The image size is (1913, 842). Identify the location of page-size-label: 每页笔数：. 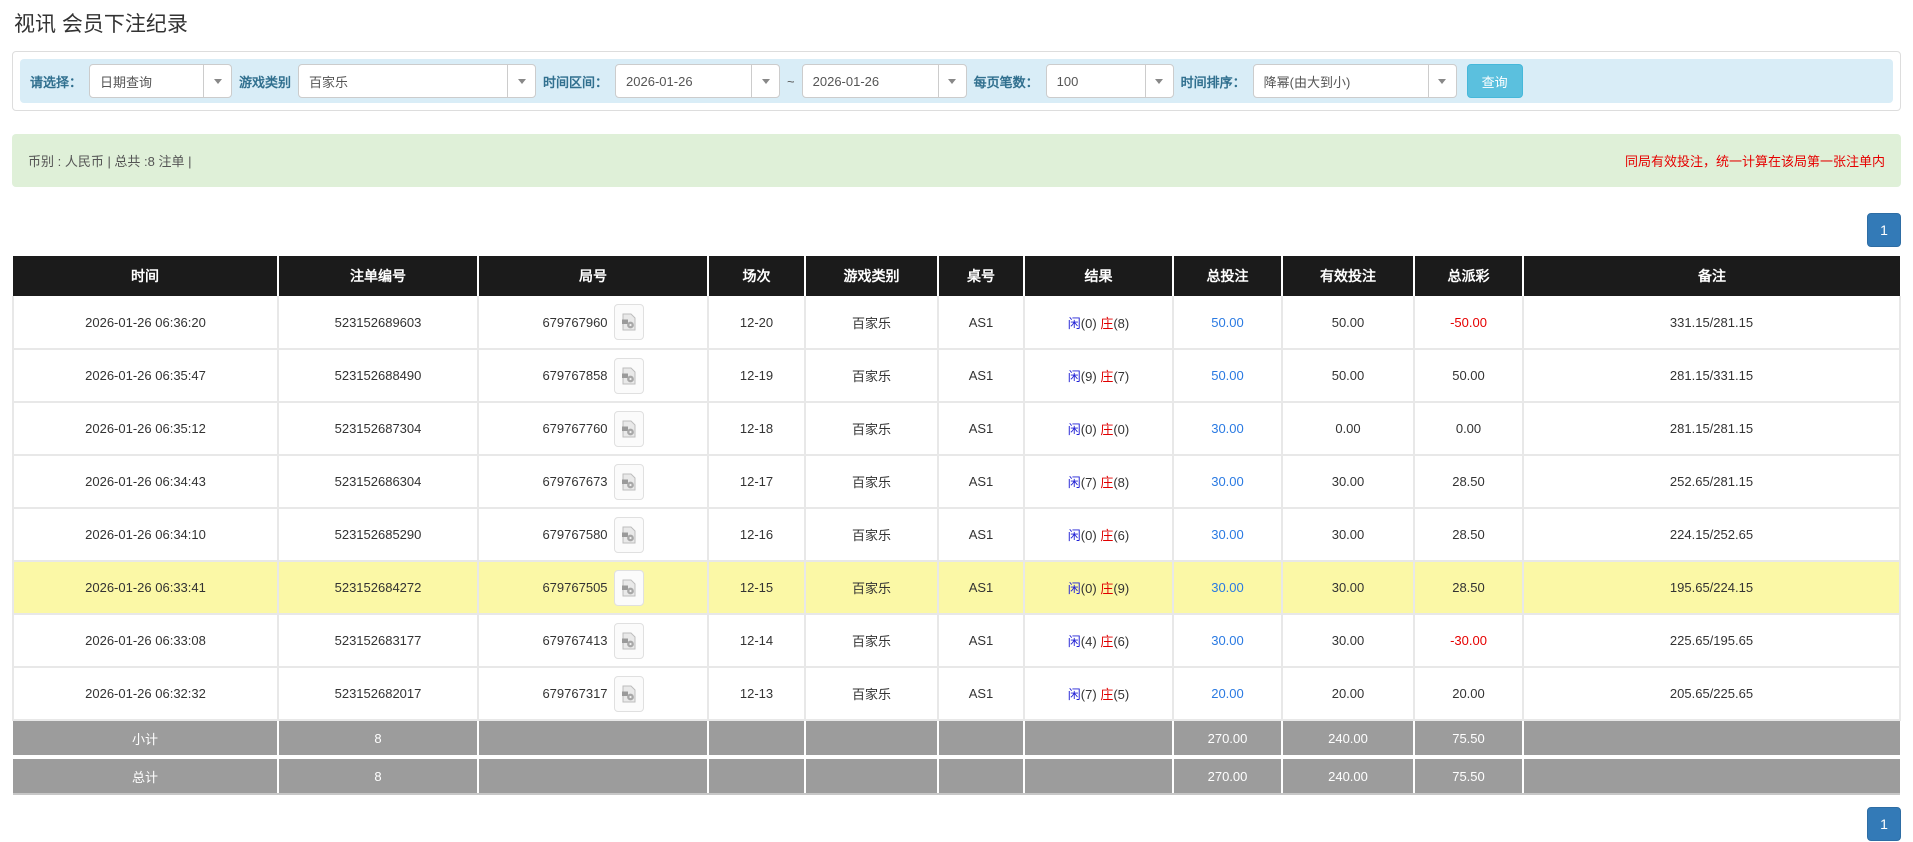
(1006, 82).